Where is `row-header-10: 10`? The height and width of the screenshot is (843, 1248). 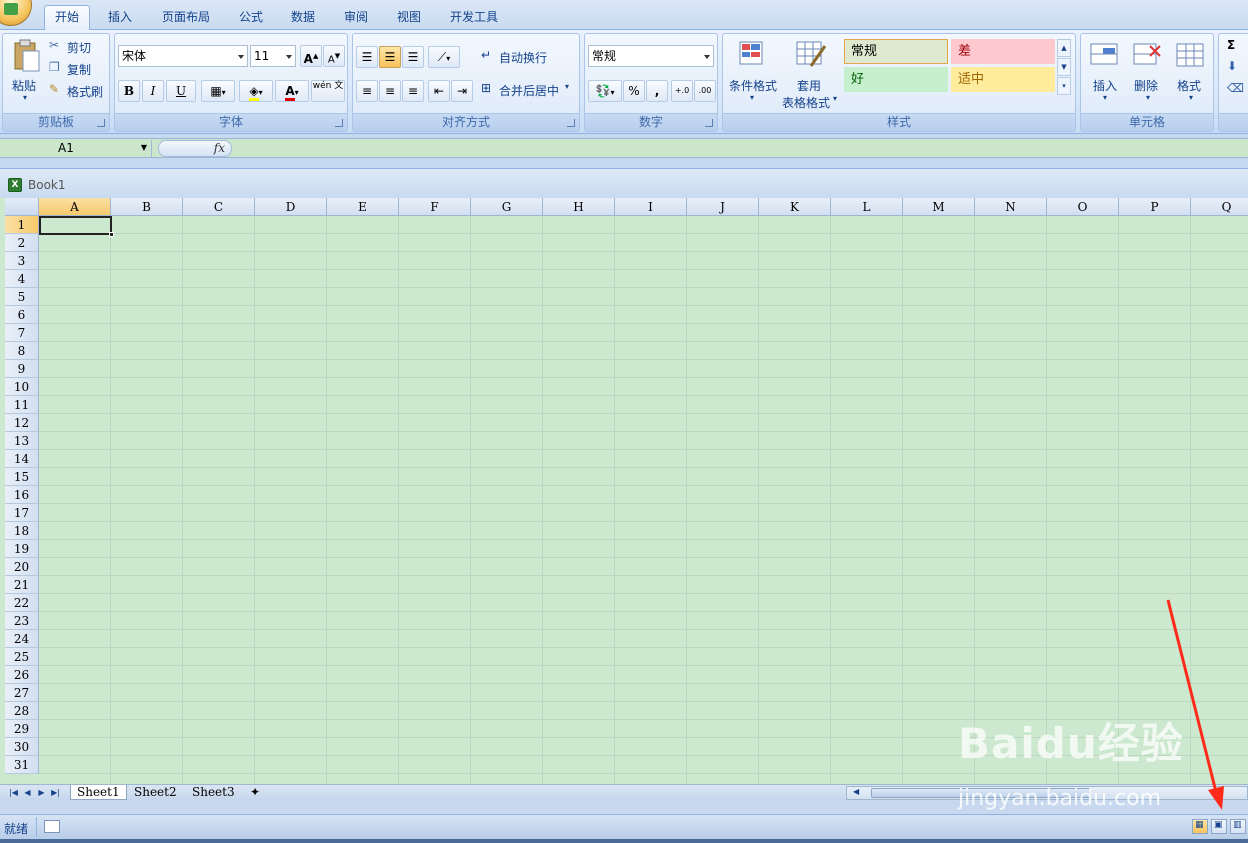 row-header-10: 10 is located at coordinates (22, 387).